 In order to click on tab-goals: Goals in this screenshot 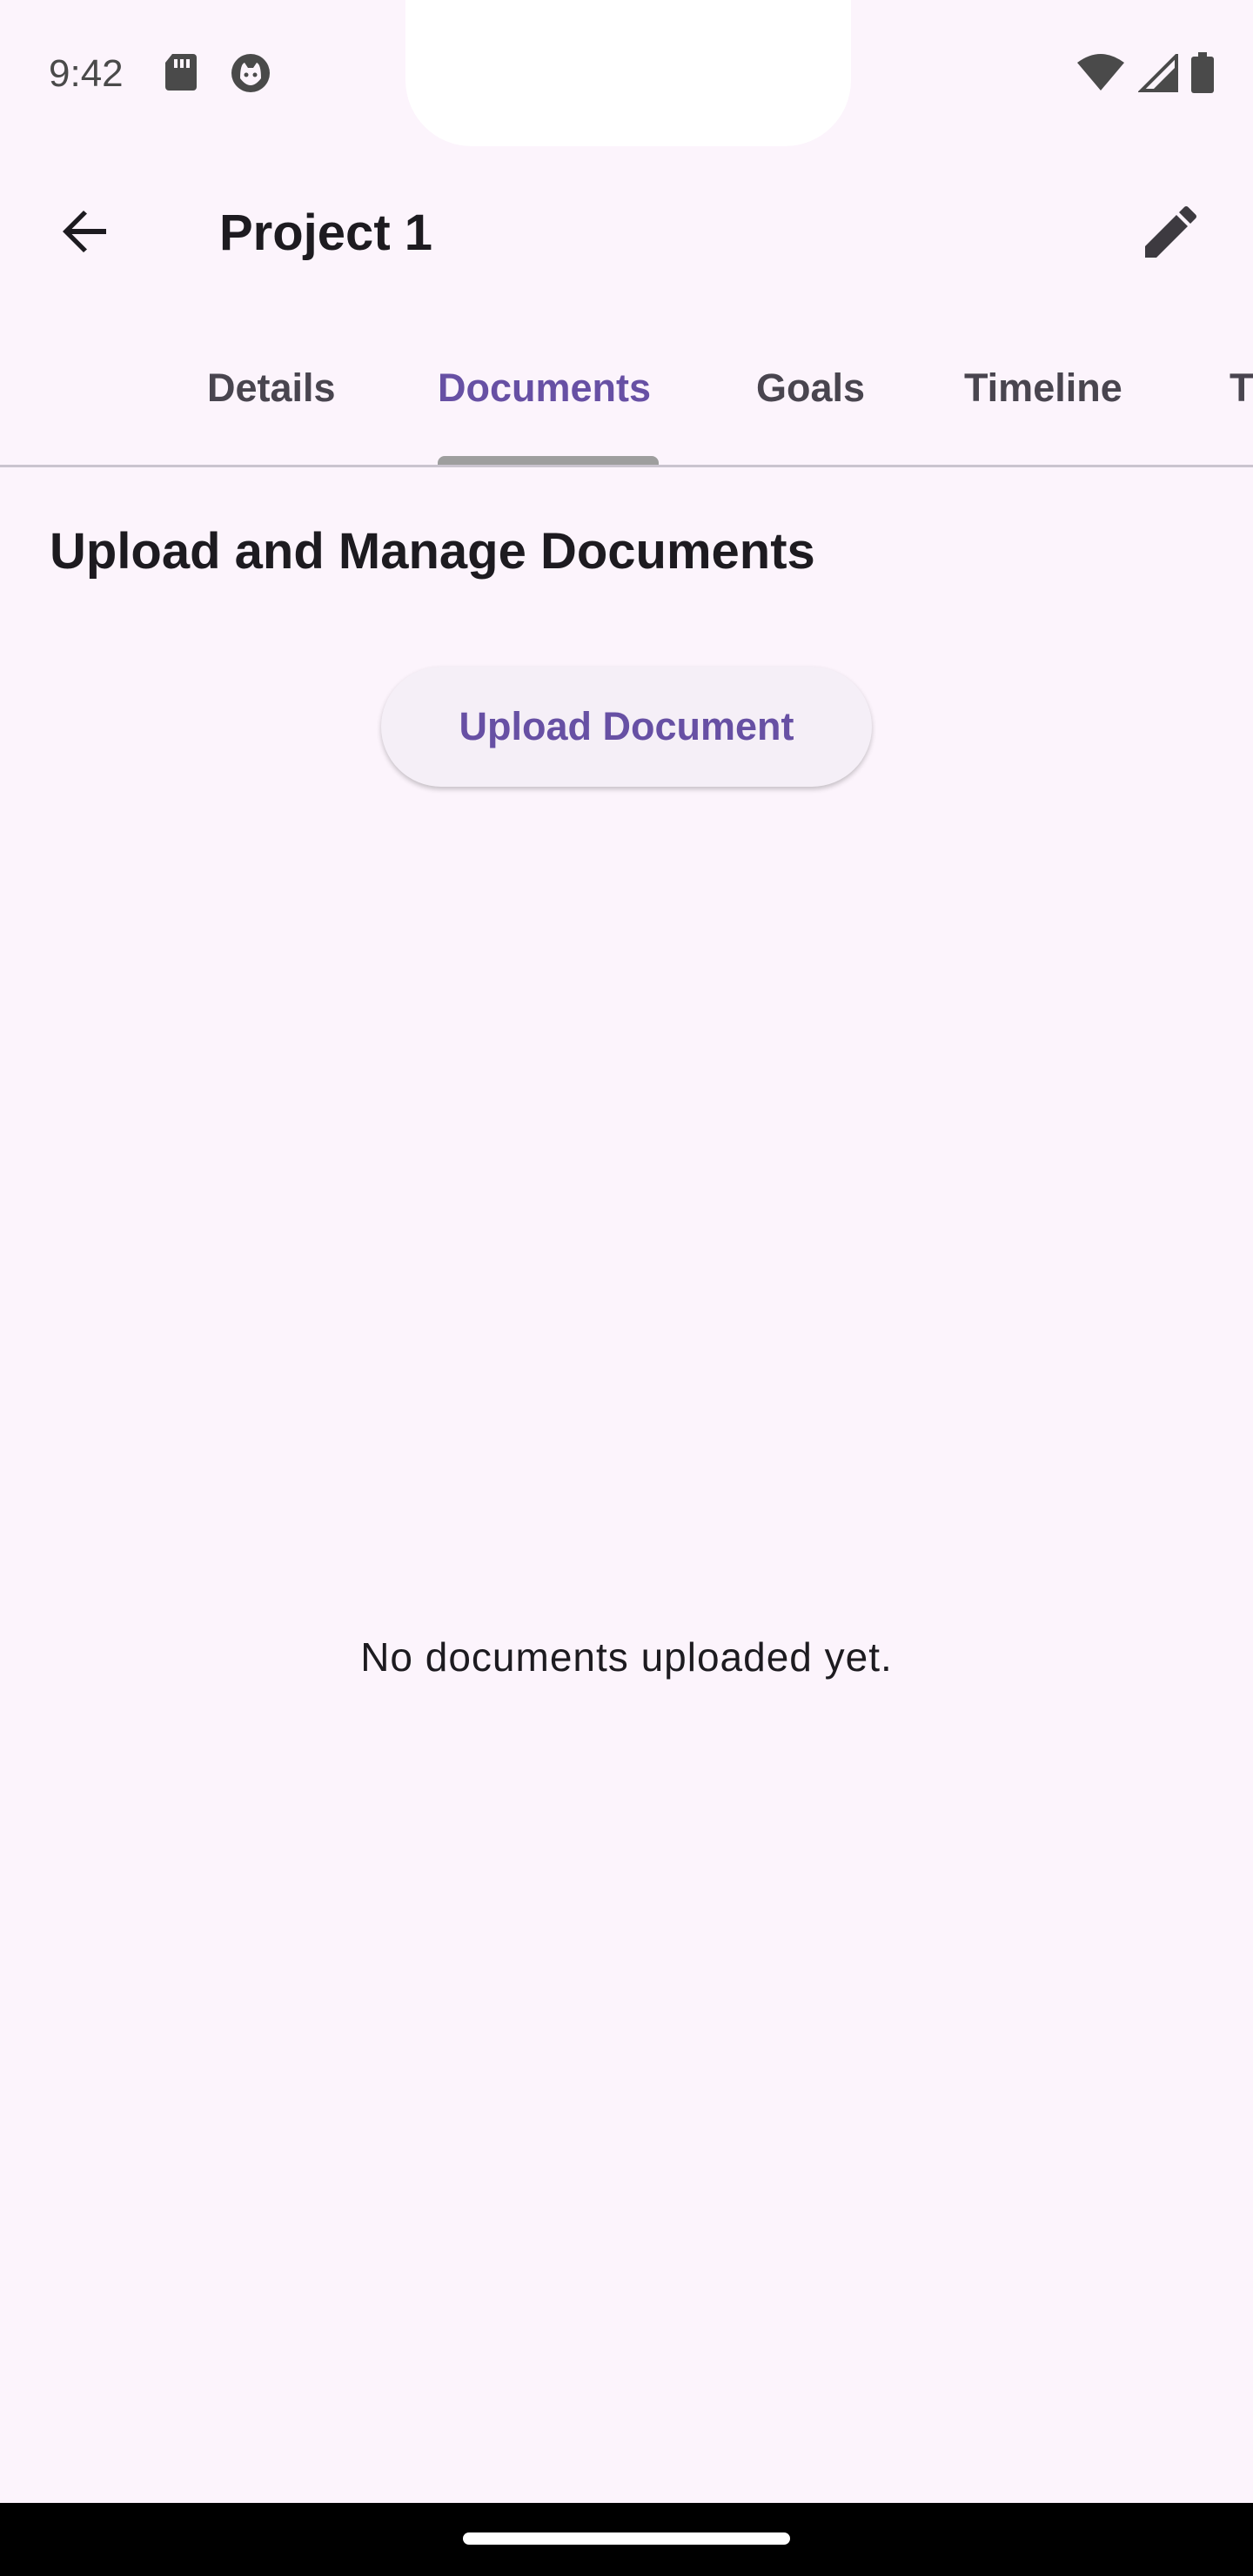, I will do `click(810, 388)`.